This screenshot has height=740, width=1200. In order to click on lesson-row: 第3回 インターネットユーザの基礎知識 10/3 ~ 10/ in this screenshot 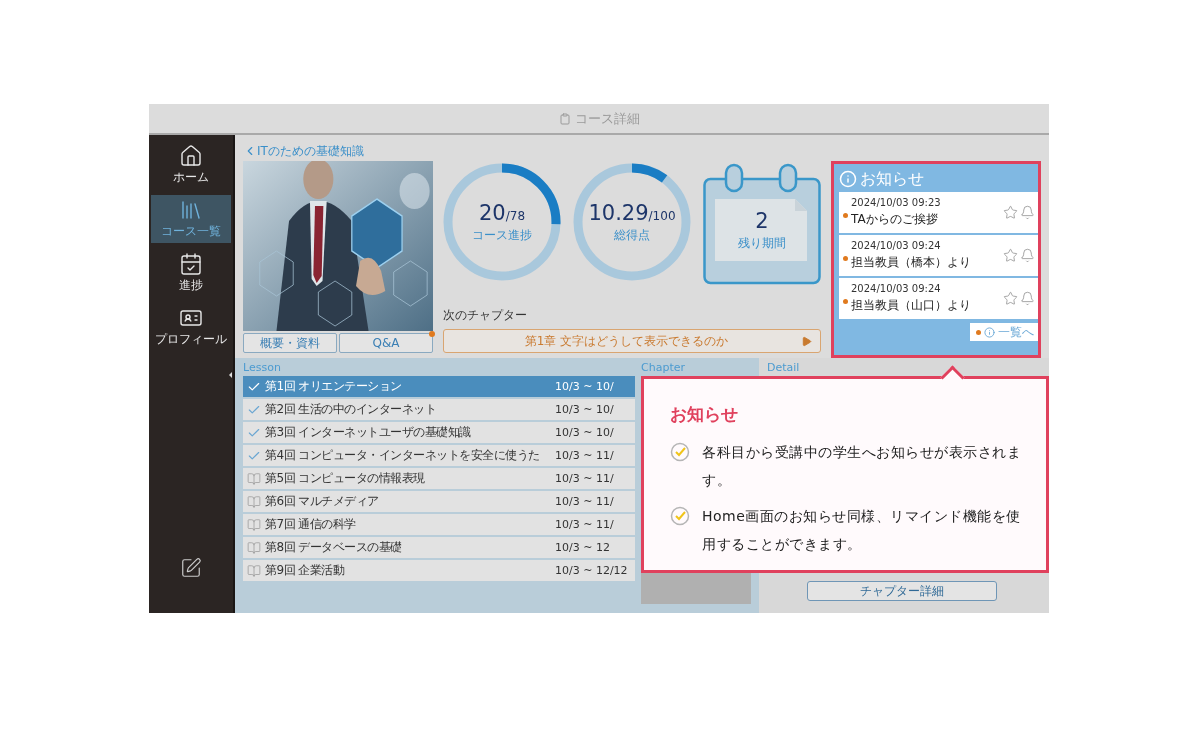, I will do `click(439, 432)`.